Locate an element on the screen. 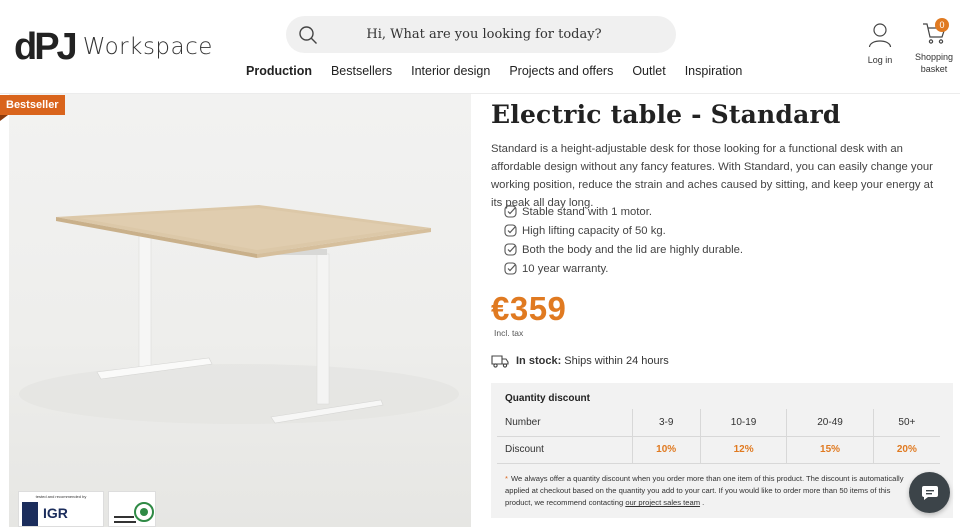  search-icon is located at coordinates (308, 35).